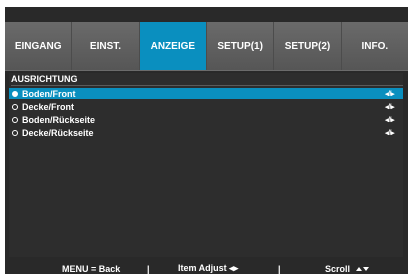 Image resolution: width=414 pixels, height=279 pixels. I want to click on tab-eingang: EINGANG, so click(38, 46).